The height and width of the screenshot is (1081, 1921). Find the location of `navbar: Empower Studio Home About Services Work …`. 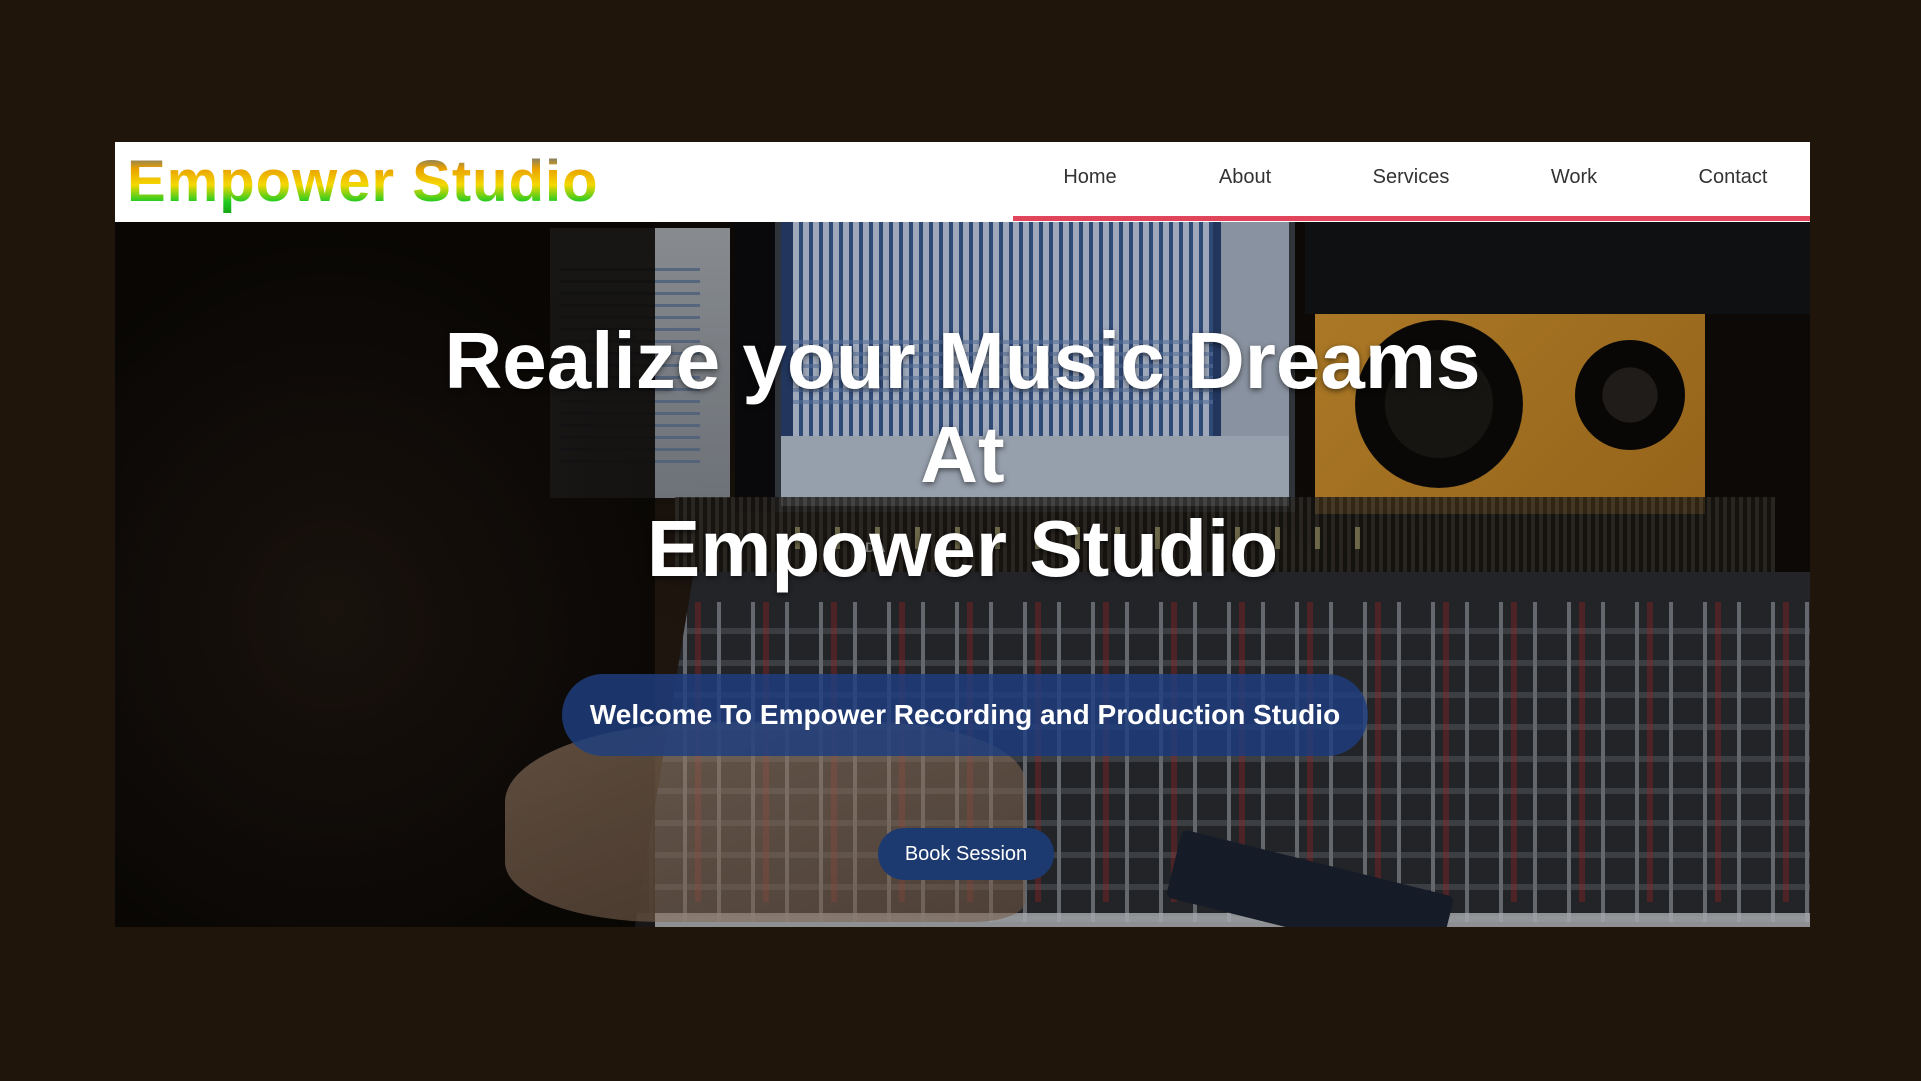

navbar: Empower Studio Home About Services Work … is located at coordinates (962, 182).